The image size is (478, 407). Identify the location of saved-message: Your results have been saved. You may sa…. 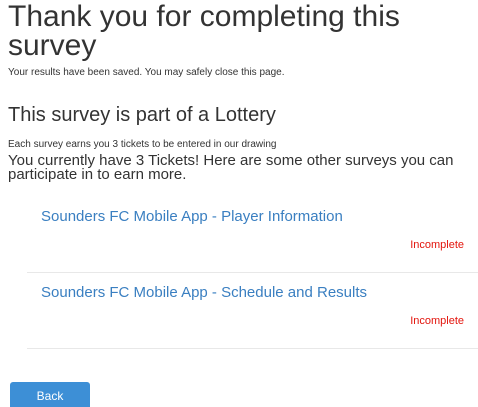
(146, 72).